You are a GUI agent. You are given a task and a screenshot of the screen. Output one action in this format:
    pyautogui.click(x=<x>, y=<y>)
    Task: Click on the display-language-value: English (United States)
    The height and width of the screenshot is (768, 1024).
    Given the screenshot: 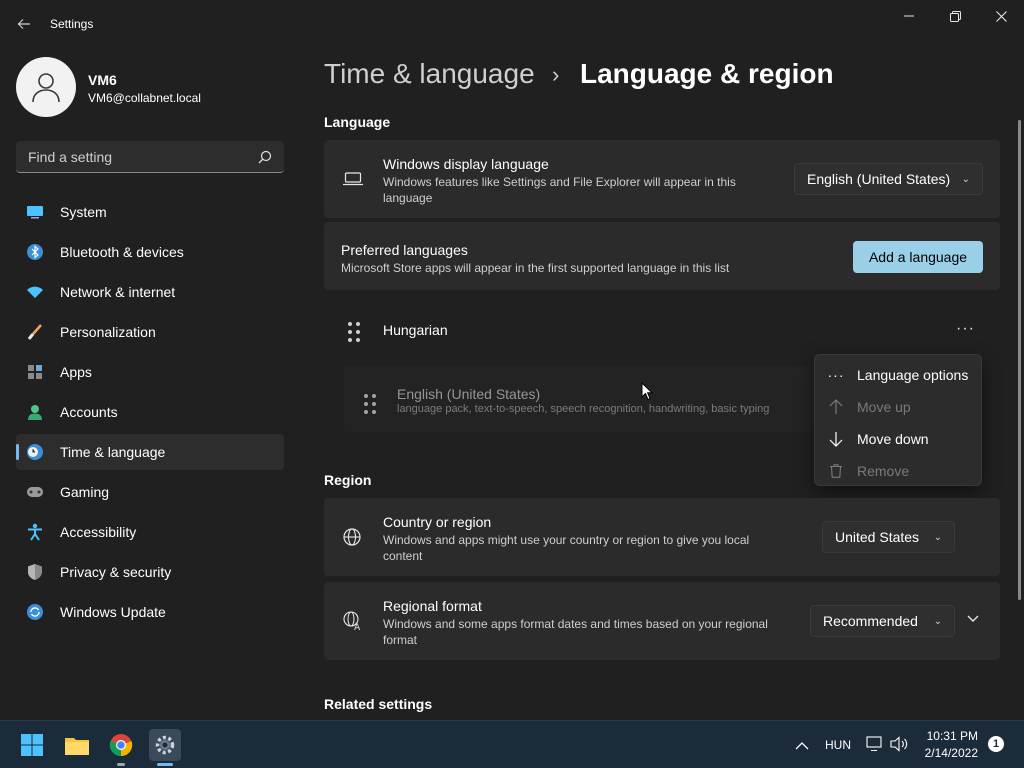 What is the action you would take?
    pyautogui.click(x=879, y=179)
    